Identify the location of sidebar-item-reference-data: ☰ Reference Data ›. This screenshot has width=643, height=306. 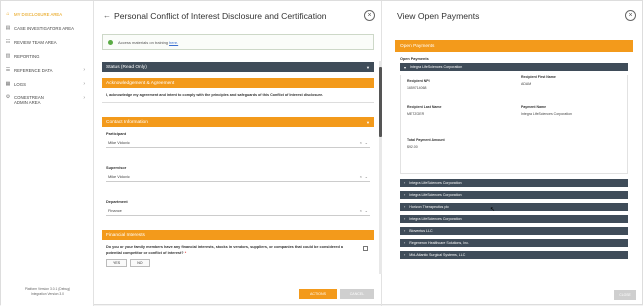
(47, 70).